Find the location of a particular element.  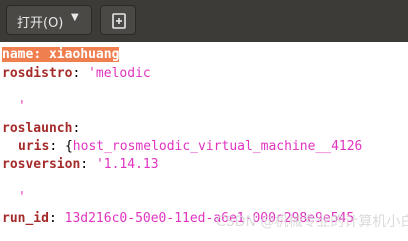

new-document-plus-icon is located at coordinates (119, 21).